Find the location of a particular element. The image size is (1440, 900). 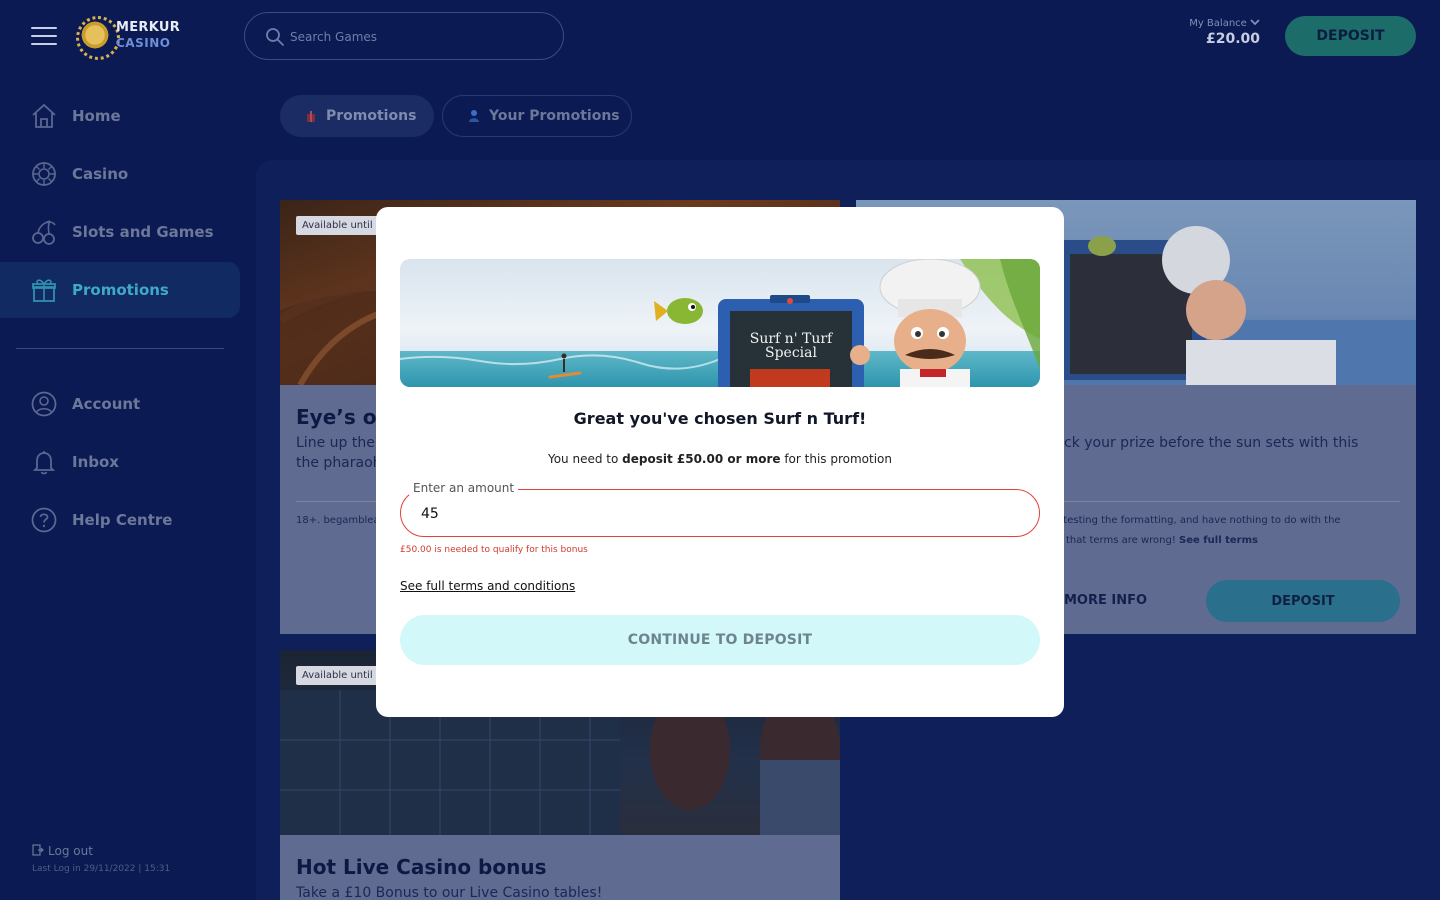

deposit-button: DEPOSIT is located at coordinates (1350, 36).